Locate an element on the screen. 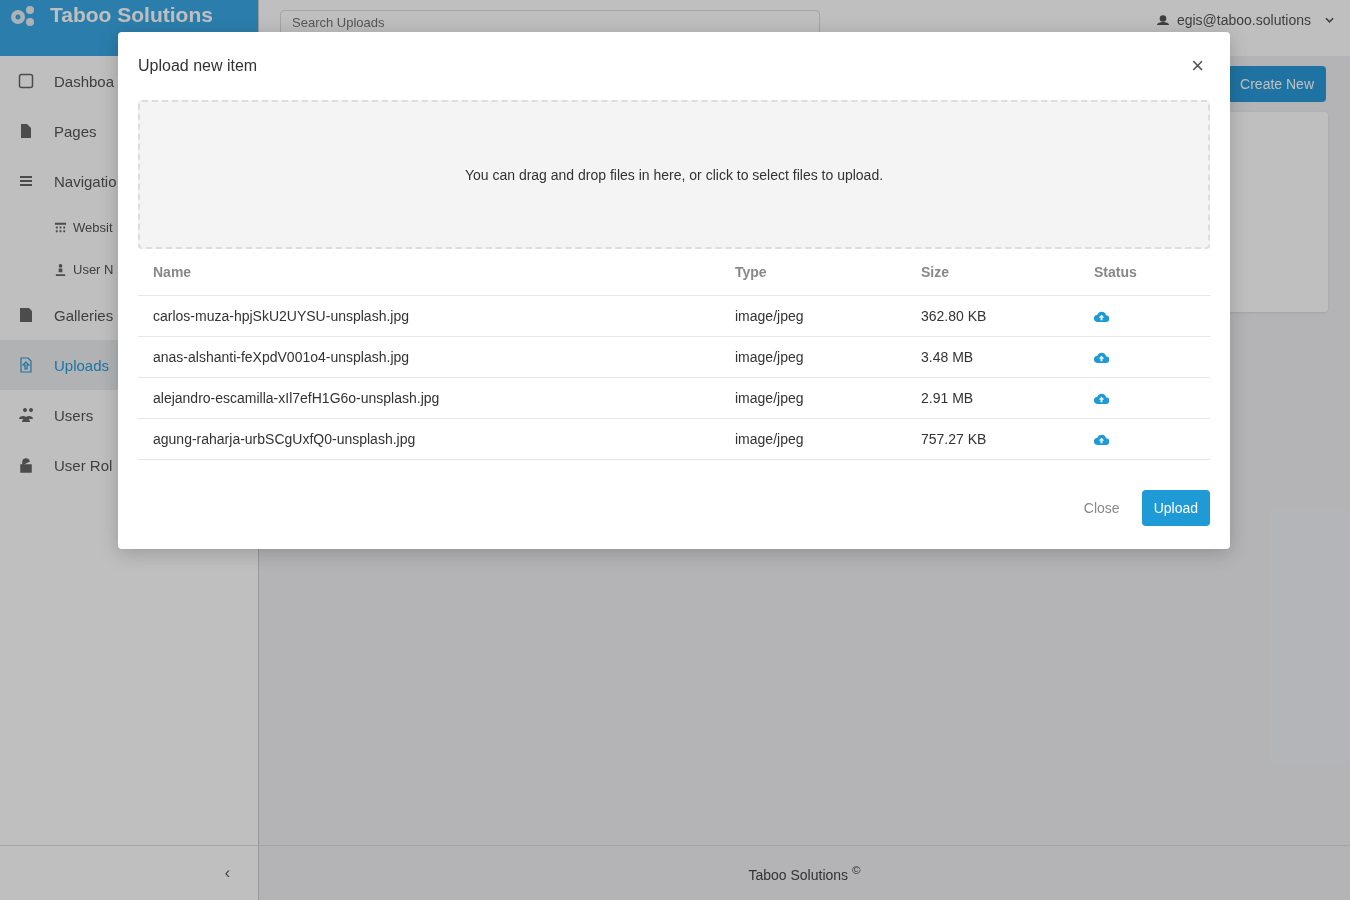  column-header: Name is located at coordinates (429, 272).